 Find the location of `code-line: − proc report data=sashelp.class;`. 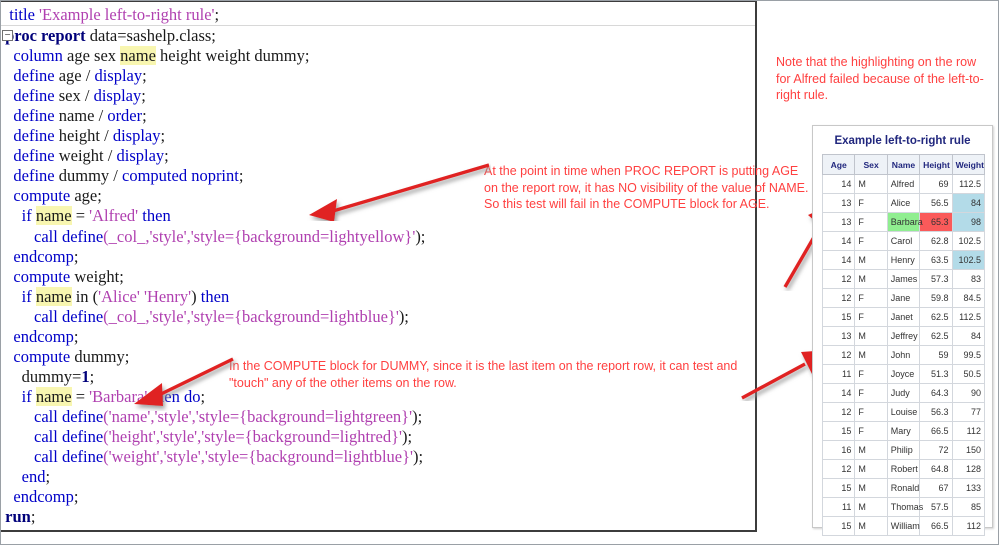

code-line: − proc report data=sashelp.class; is located at coordinates (378, 36).